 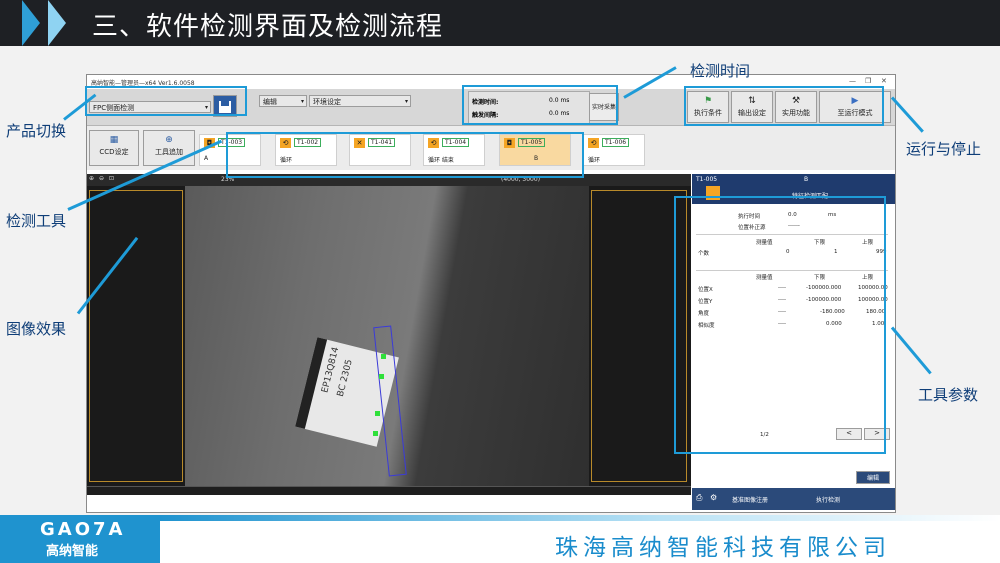 I want to click on fit-icon: ⊡, so click(x=111, y=178).